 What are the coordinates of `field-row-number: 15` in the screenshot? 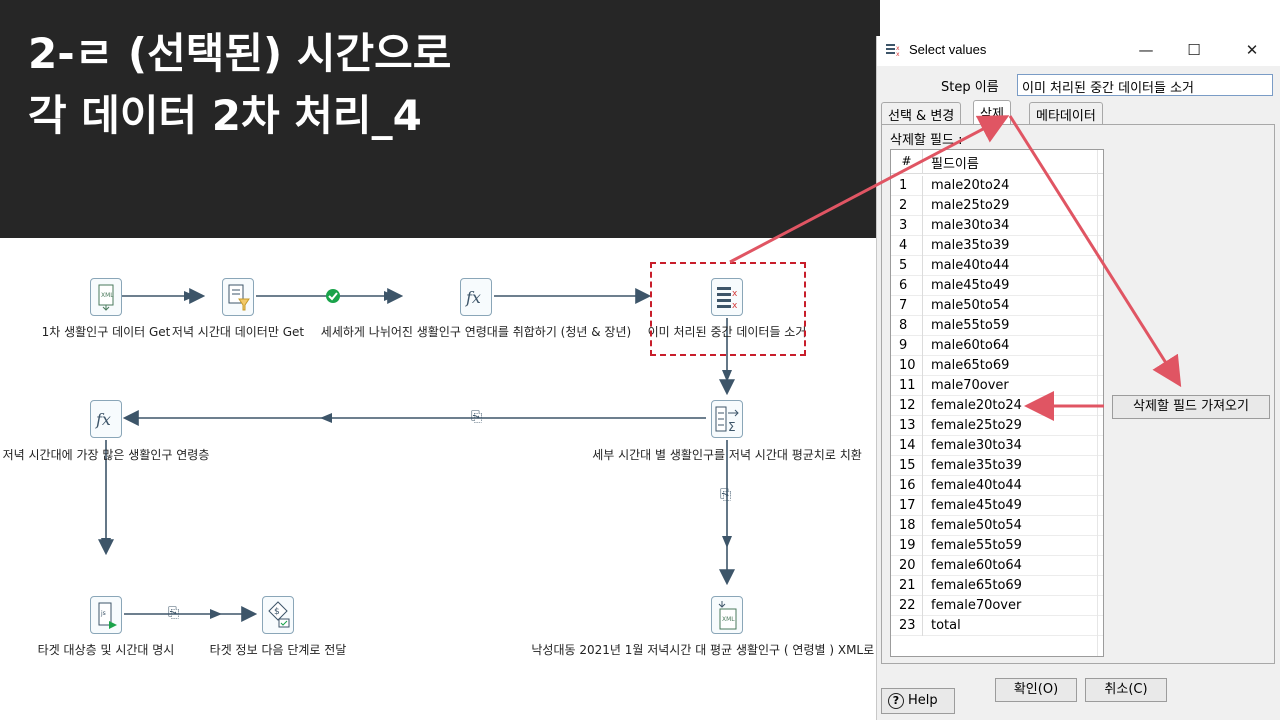 It's located at (907, 466).